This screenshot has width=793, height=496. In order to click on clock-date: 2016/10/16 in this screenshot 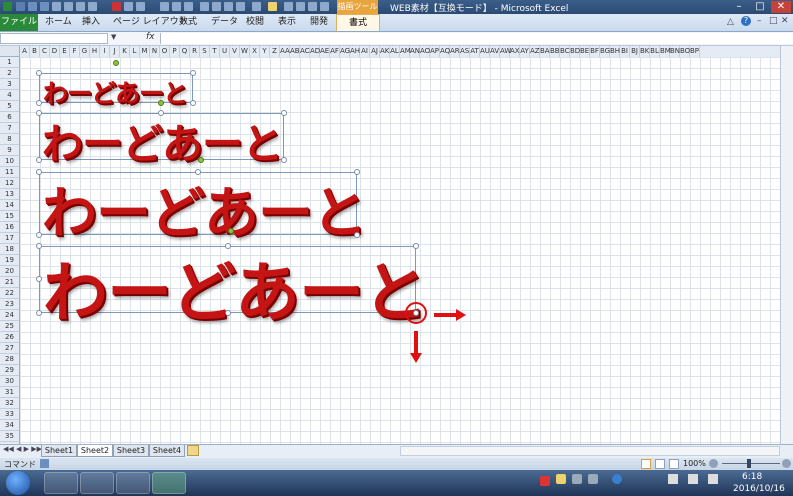, I will do `click(759, 489)`.